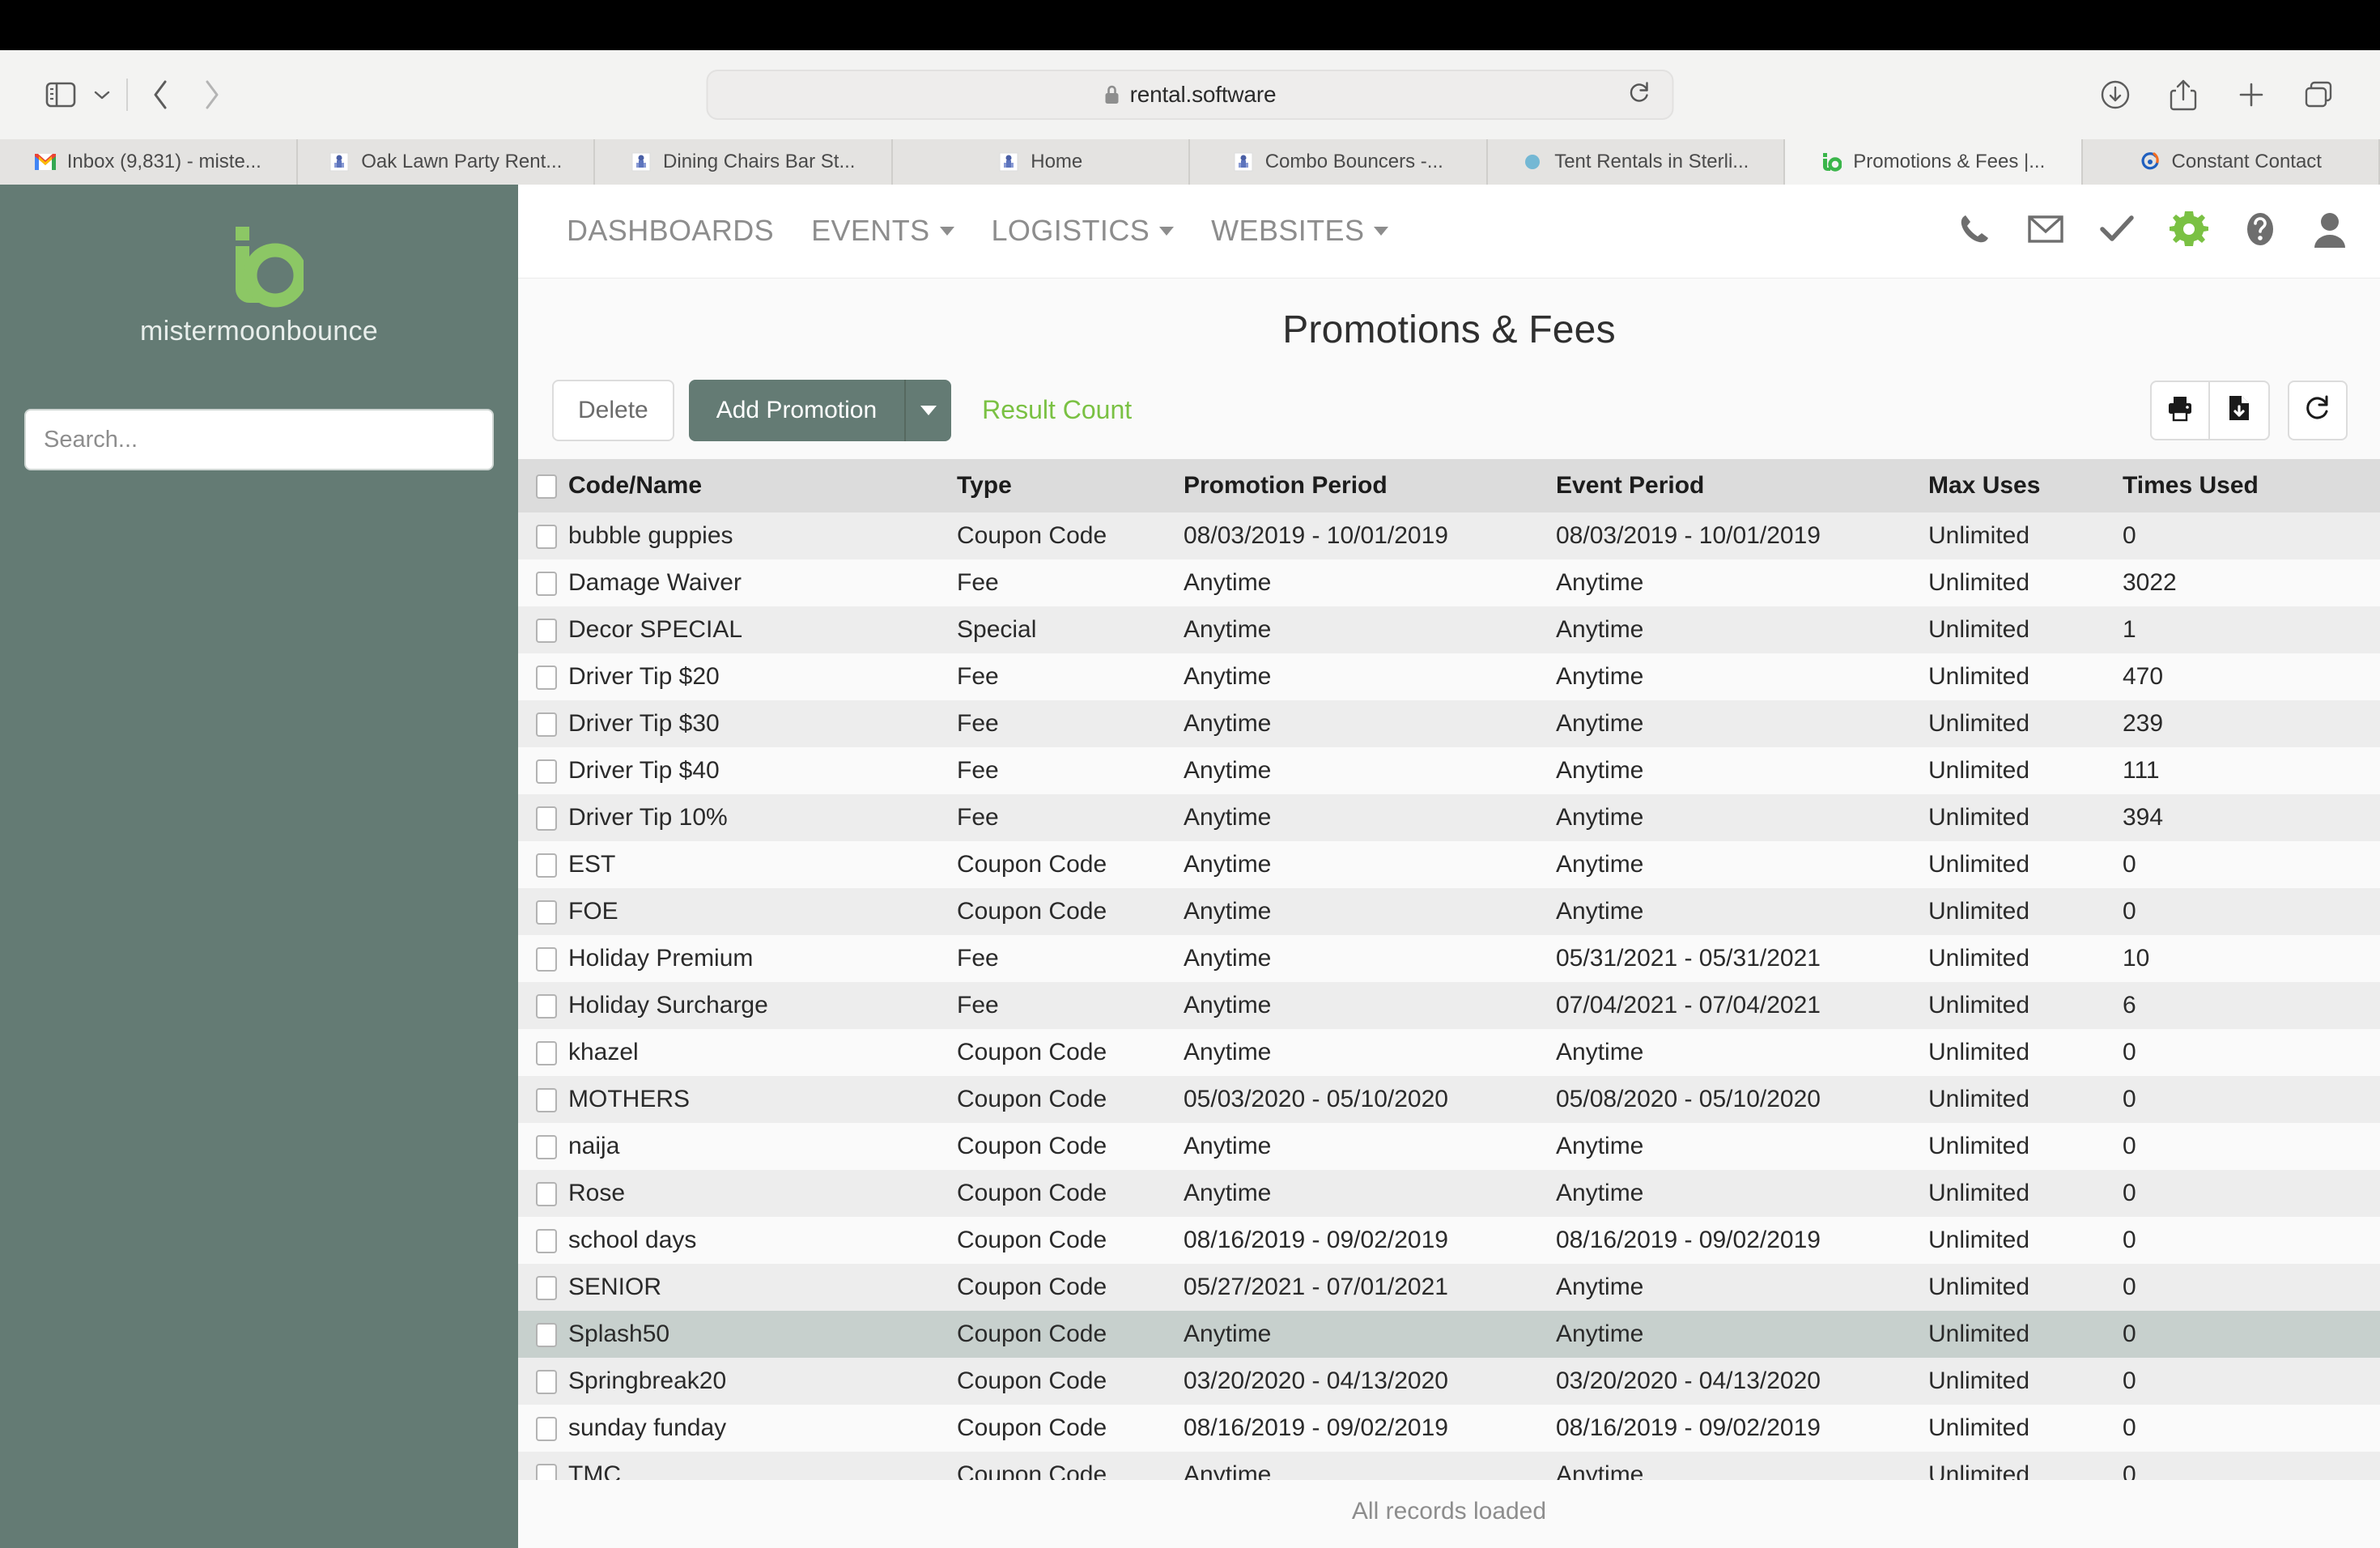  What do you see at coordinates (1041, 162) in the screenshot?
I see `browser-tab-3: Home` at bounding box center [1041, 162].